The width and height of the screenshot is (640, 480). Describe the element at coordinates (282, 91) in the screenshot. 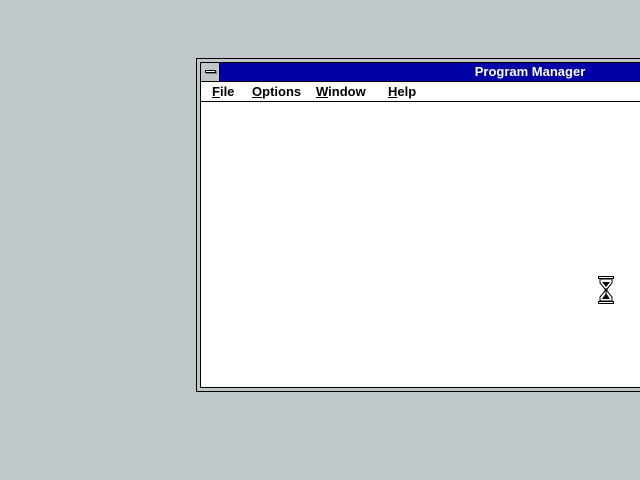

I see `menu-options-label: ptions` at that location.